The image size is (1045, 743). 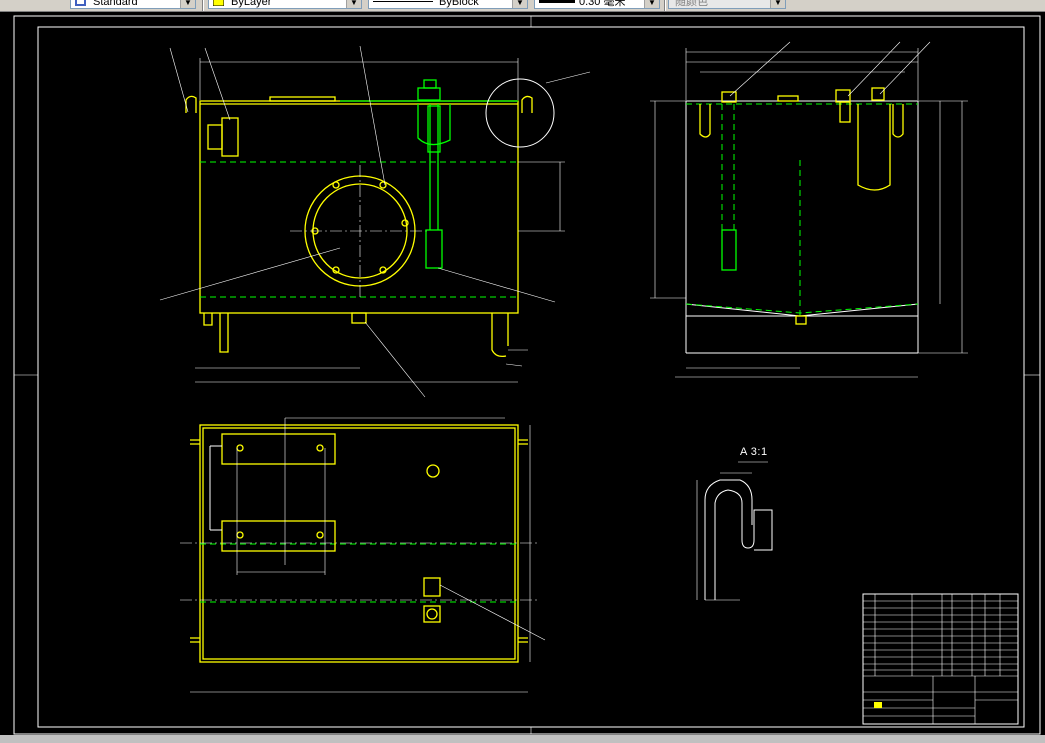 What do you see at coordinates (285, 4) in the screenshot?
I see `layer-combo: ByLayer ▼` at bounding box center [285, 4].